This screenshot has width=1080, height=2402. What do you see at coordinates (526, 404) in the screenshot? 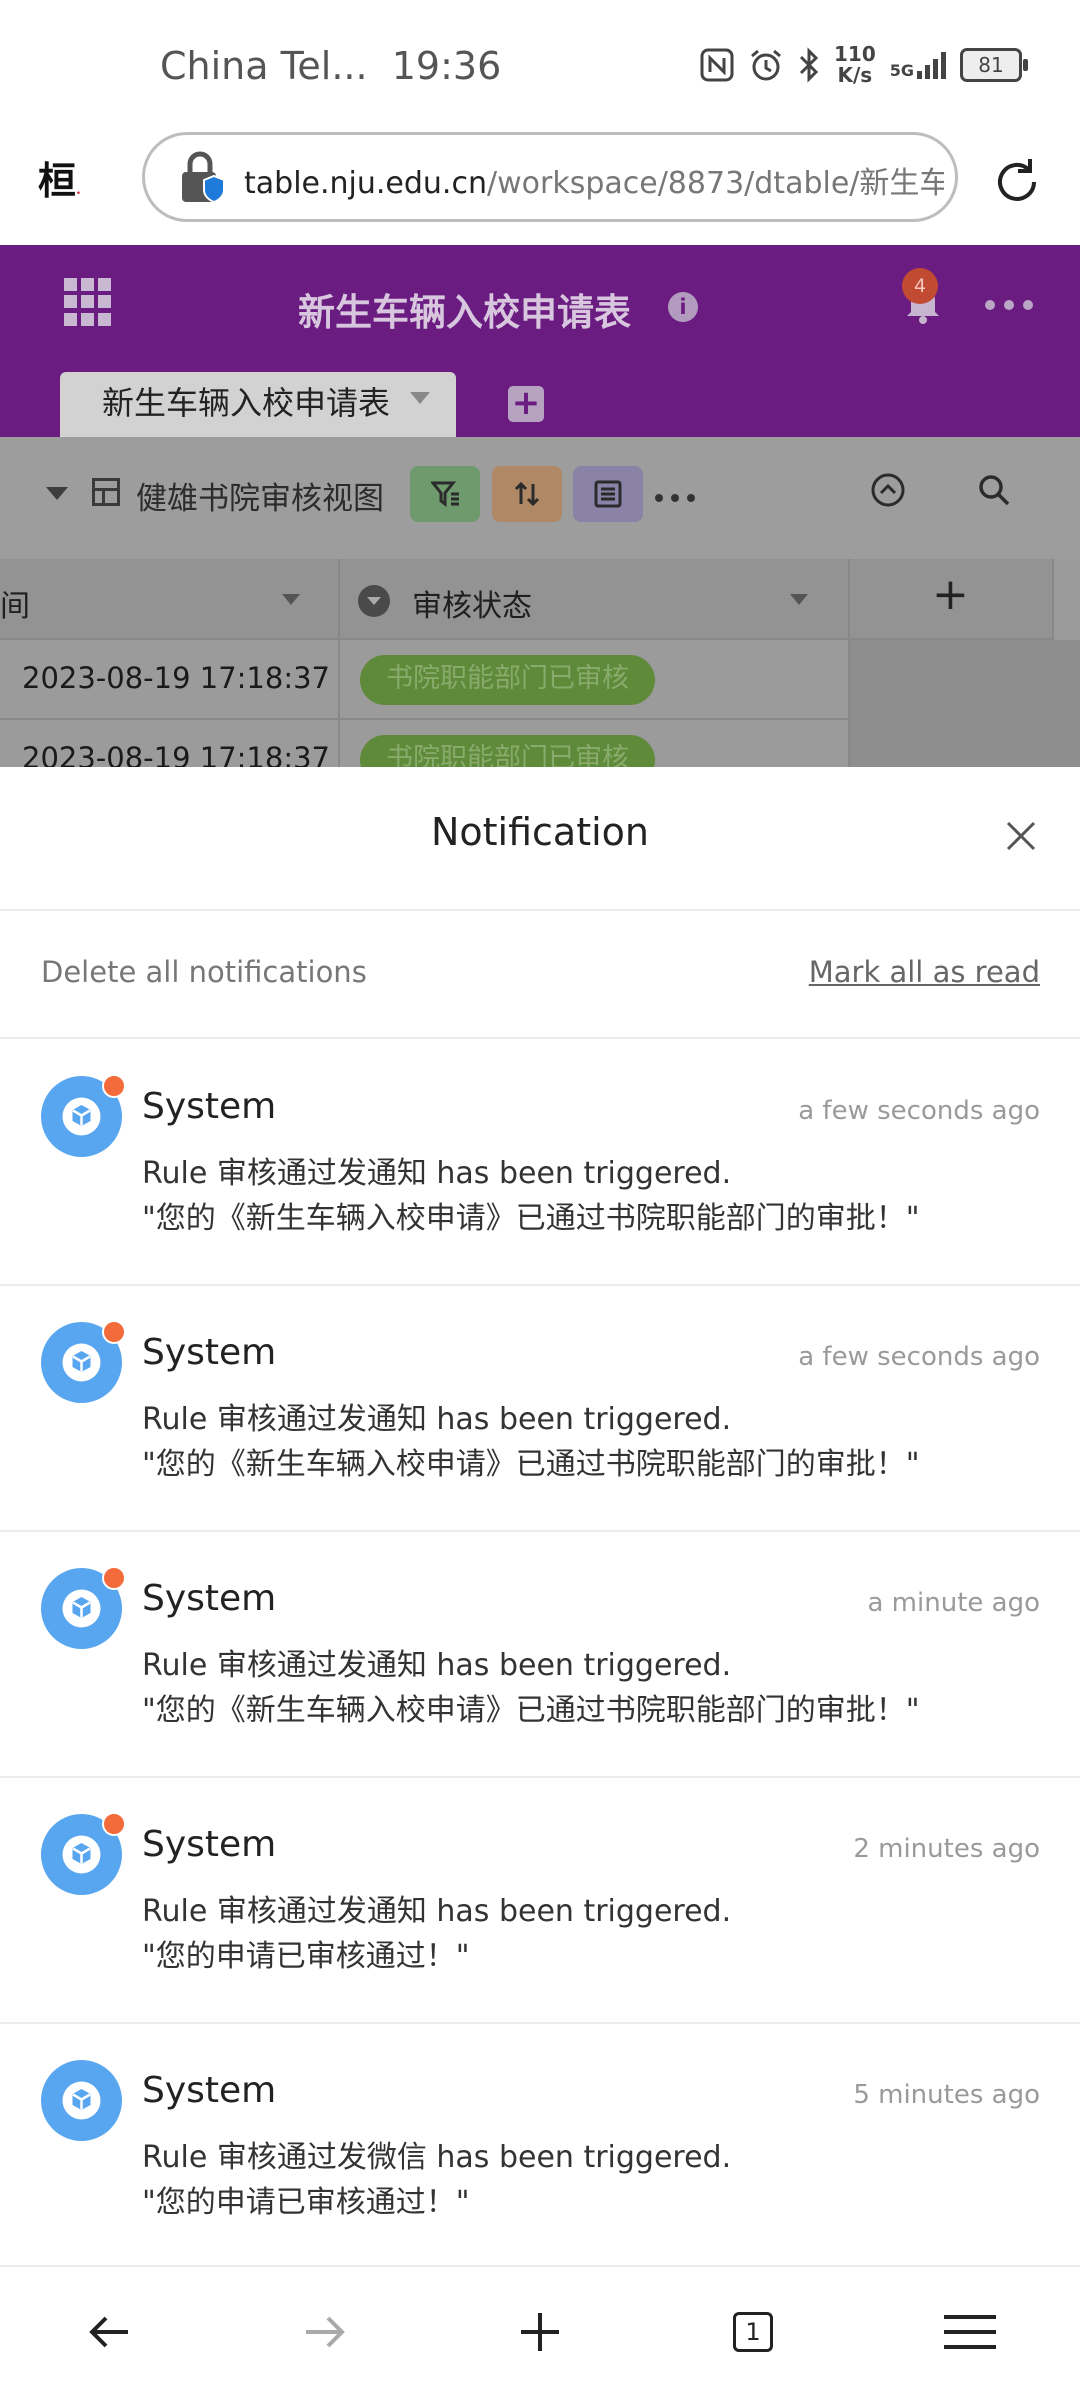
I see `add-table-button: +` at bounding box center [526, 404].